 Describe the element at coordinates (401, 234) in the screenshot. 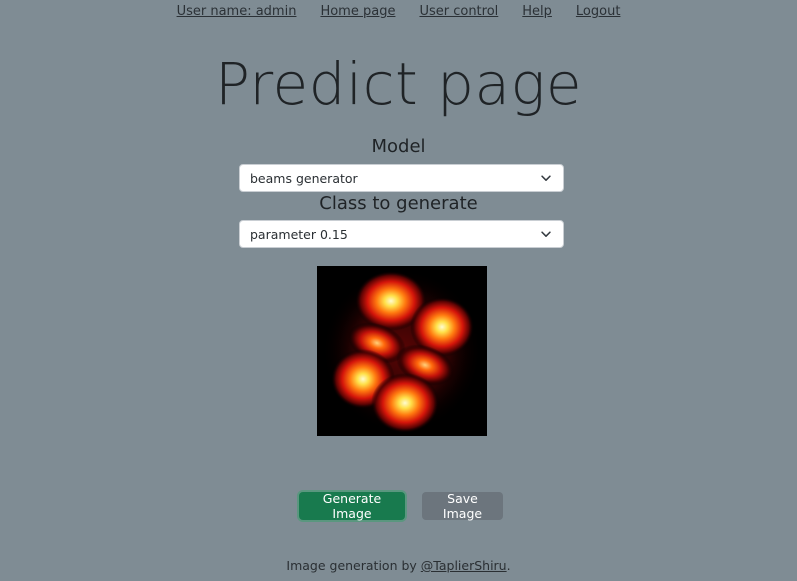

I see `class-select: parameter 0.15` at that location.